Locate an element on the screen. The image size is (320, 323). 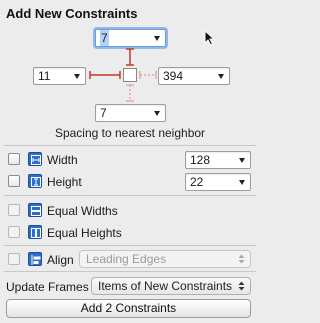
update-frames-select: Items of New Constraints is located at coordinates (171, 286).